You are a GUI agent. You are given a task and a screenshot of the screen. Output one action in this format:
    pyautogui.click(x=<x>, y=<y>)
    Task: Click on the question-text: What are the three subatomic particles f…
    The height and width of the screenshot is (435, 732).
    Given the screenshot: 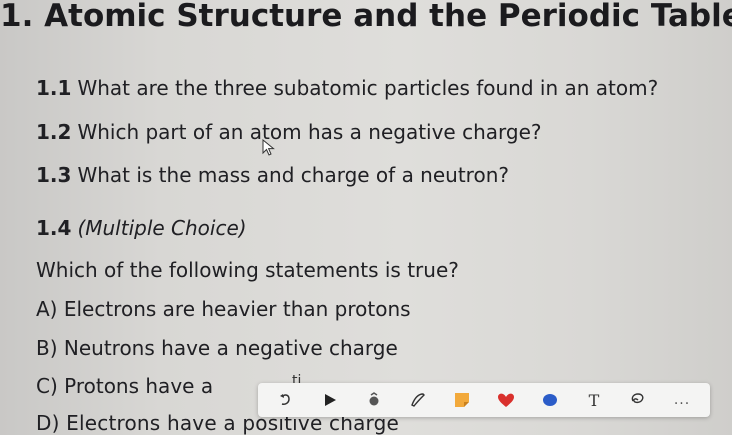 What is the action you would take?
    pyautogui.click(x=368, y=88)
    